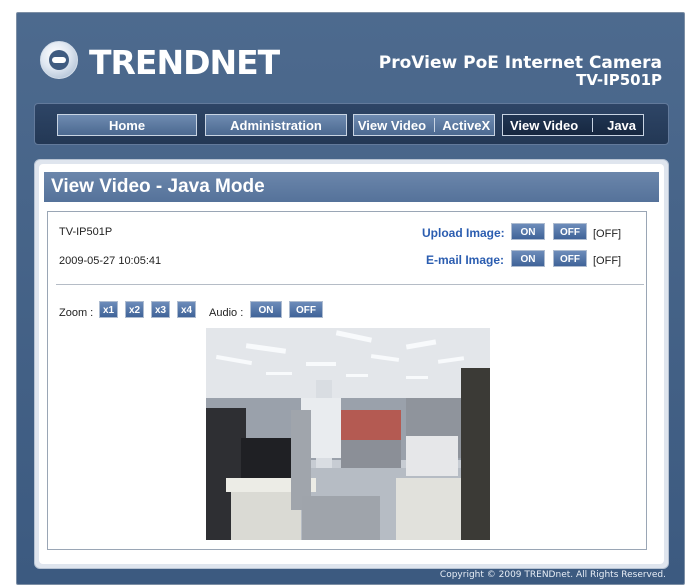 The width and height of the screenshot is (692, 587). Describe the element at coordinates (520, 63) in the screenshot. I see `product-line: ProView PoE Internet Camera` at that location.